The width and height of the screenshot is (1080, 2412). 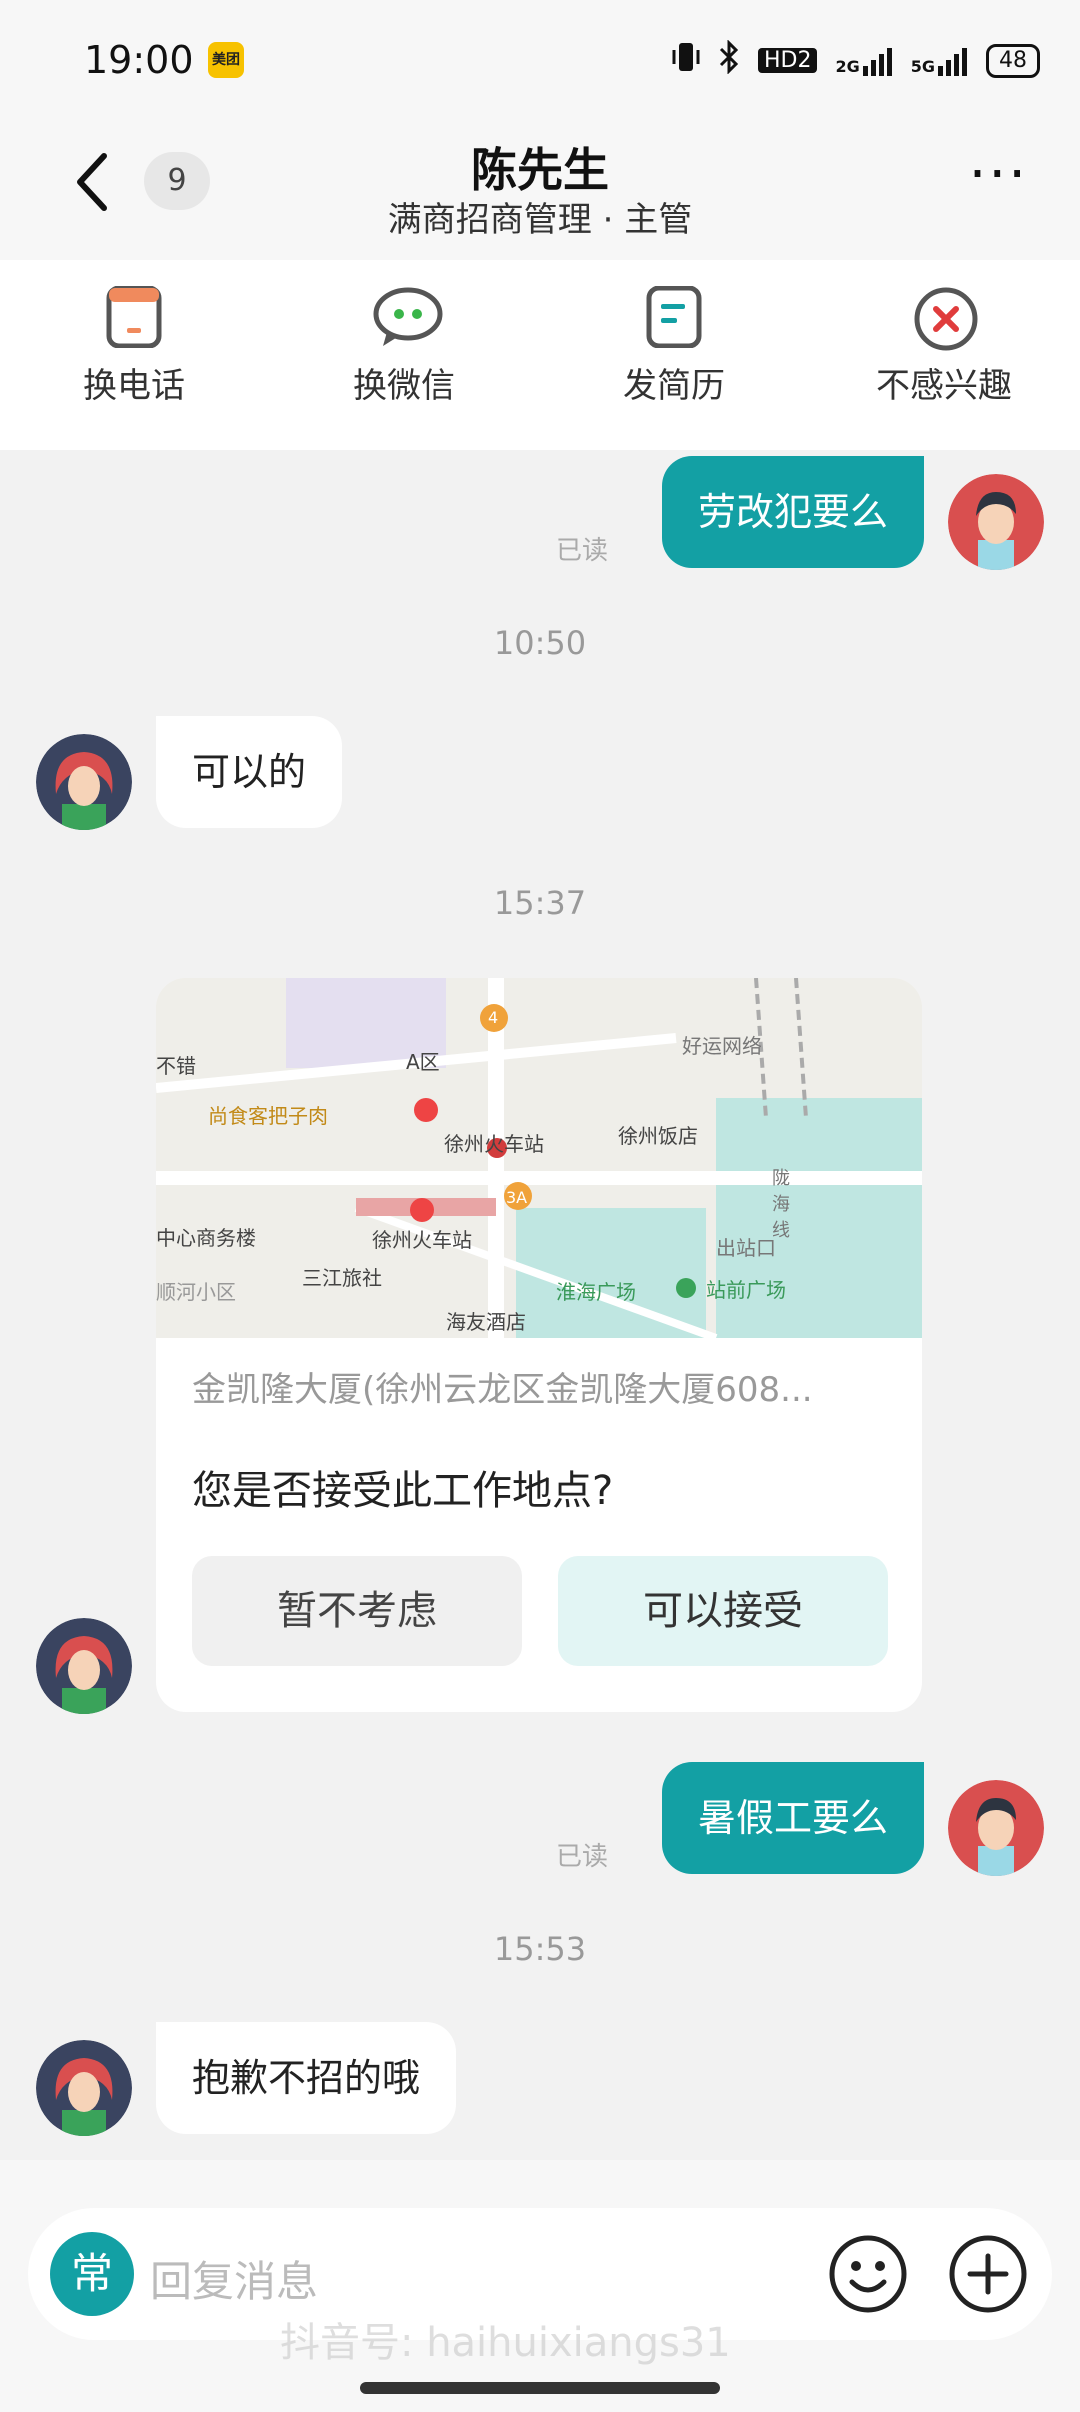 I want to click on message-input: 回复消息, so click(x=234, y=2278).